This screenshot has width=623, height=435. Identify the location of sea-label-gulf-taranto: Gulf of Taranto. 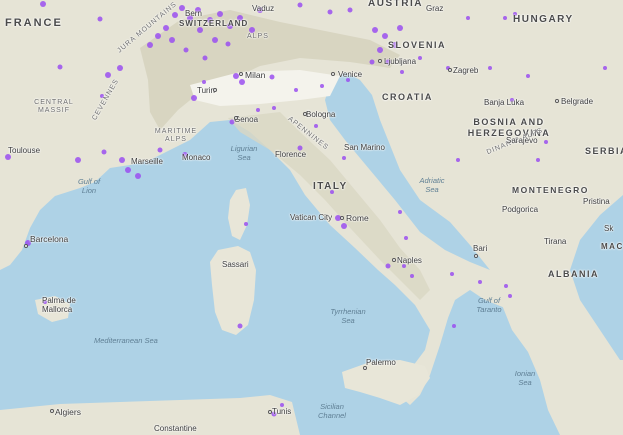
(489, 305).